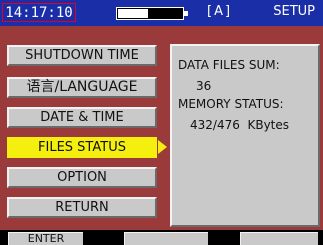 The image size is (323, 245). I want to click on data-files-label: DATA FILES SUM:, so click(229, 65).